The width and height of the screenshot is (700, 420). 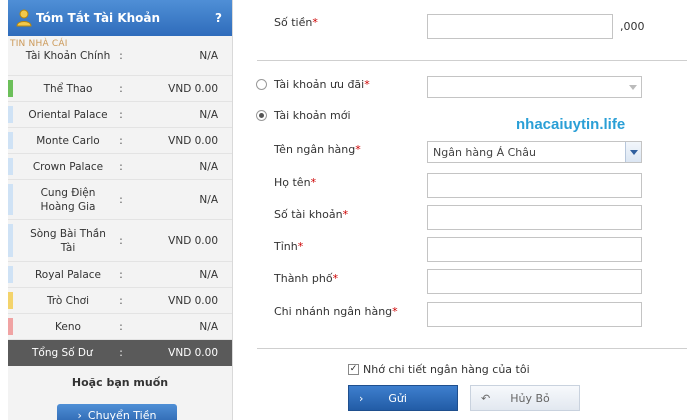 I want to click on promo-account-select, so click(x=534, y=87).